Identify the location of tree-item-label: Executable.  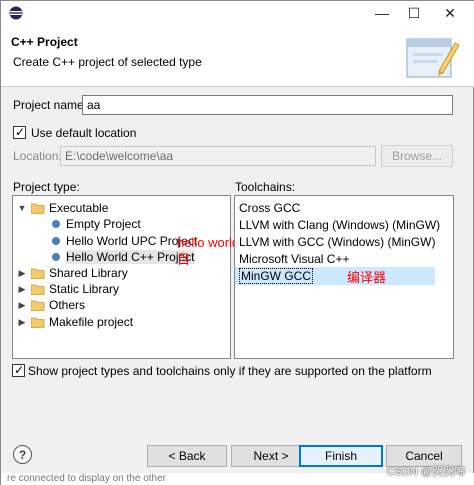
(79, 208).